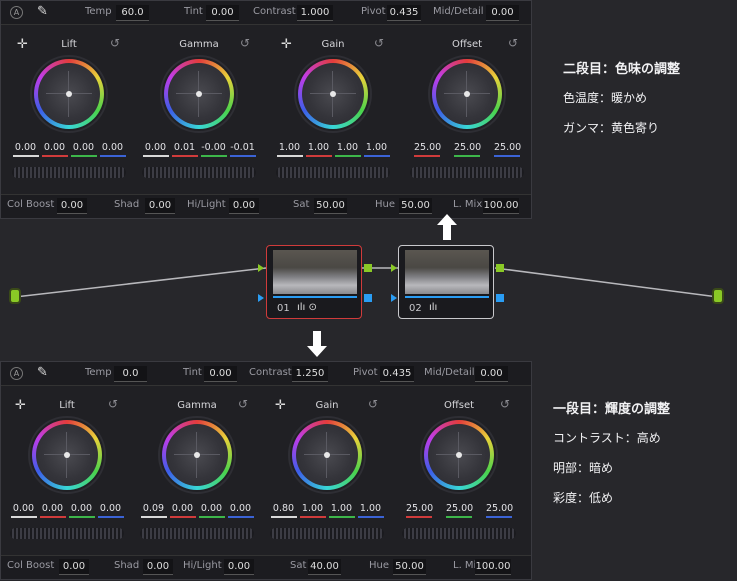 The image size is (737, 581). I want to click on node-02-in-green, so click(394, 268).